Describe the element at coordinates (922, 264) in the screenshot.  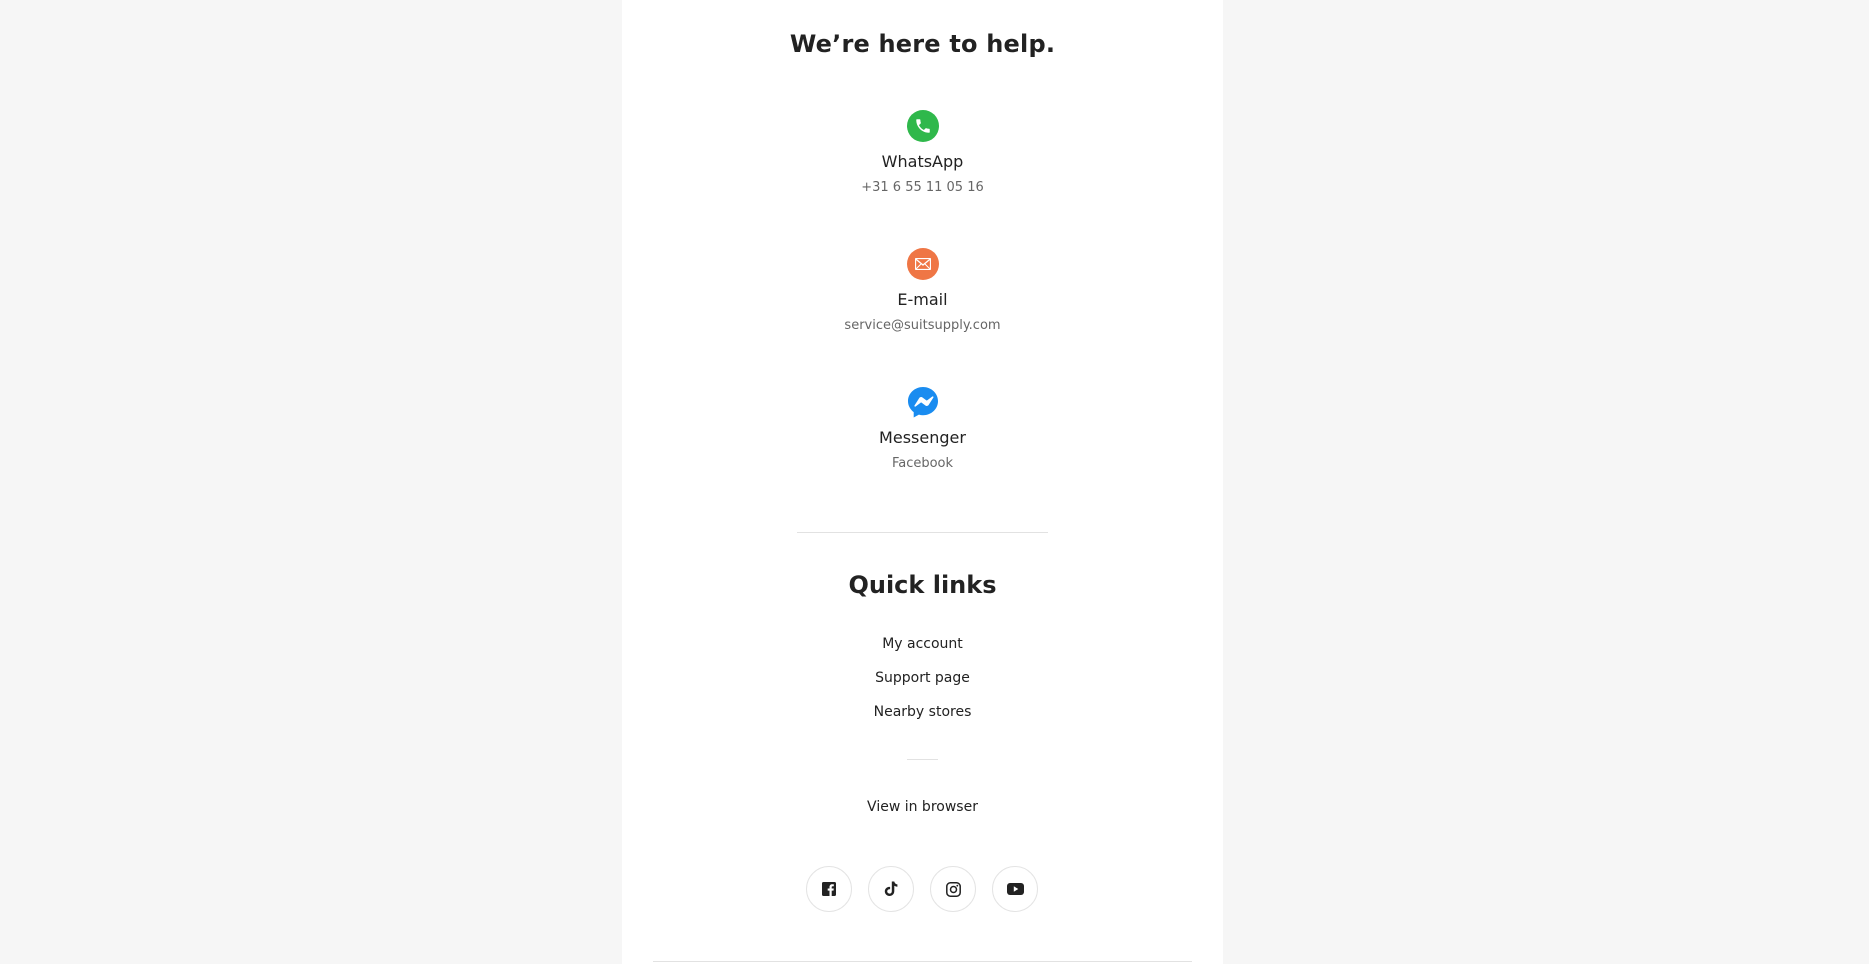
I see `email-icon` at that location.